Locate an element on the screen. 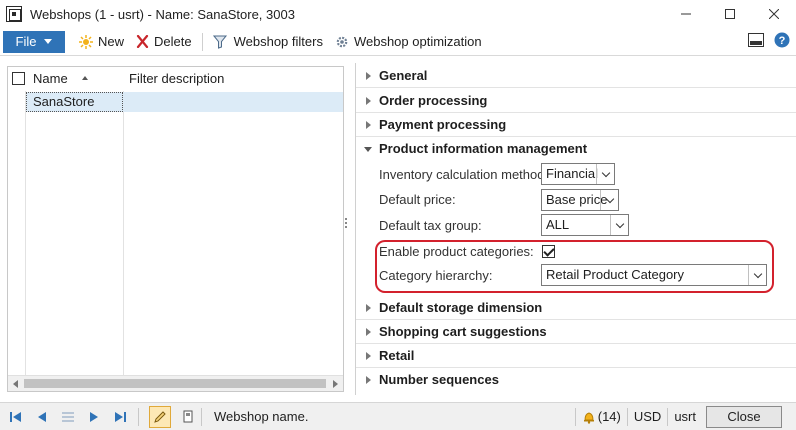 This screenshot has width=796, height=430. column-header-name: Name is located at coordinates (50, 78).